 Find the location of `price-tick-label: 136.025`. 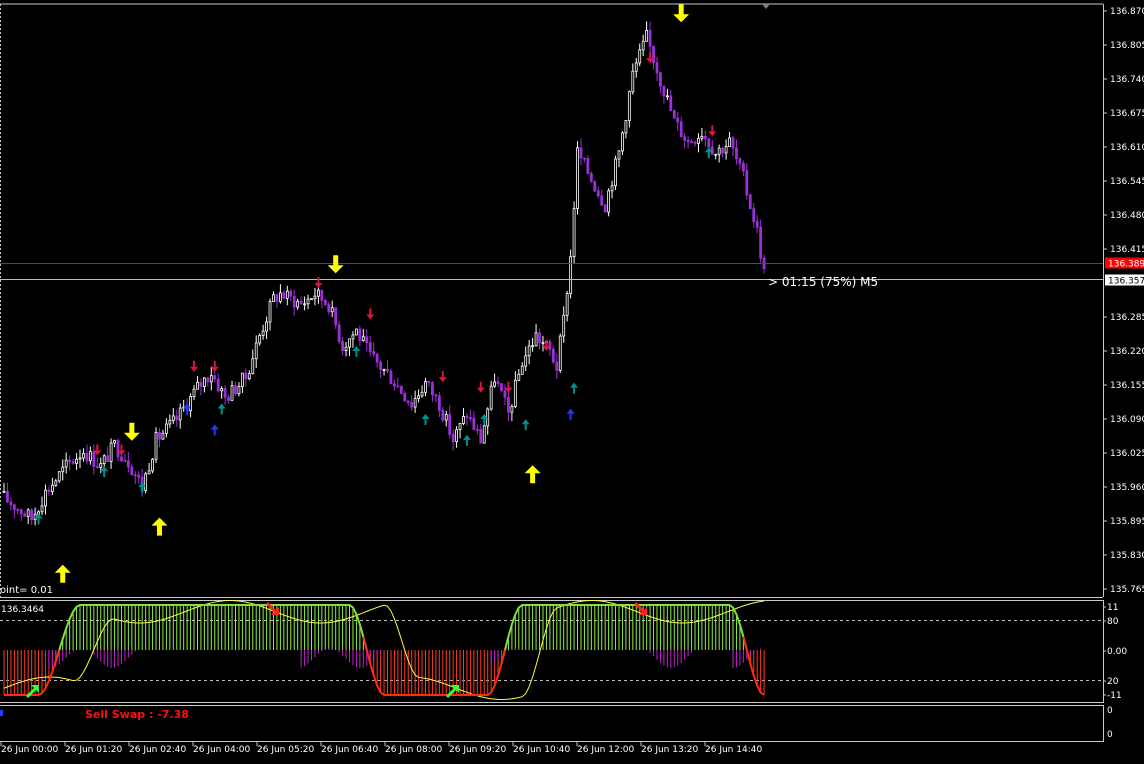

price-tick-label: 136.025 is located at coordinates (1127, 454).